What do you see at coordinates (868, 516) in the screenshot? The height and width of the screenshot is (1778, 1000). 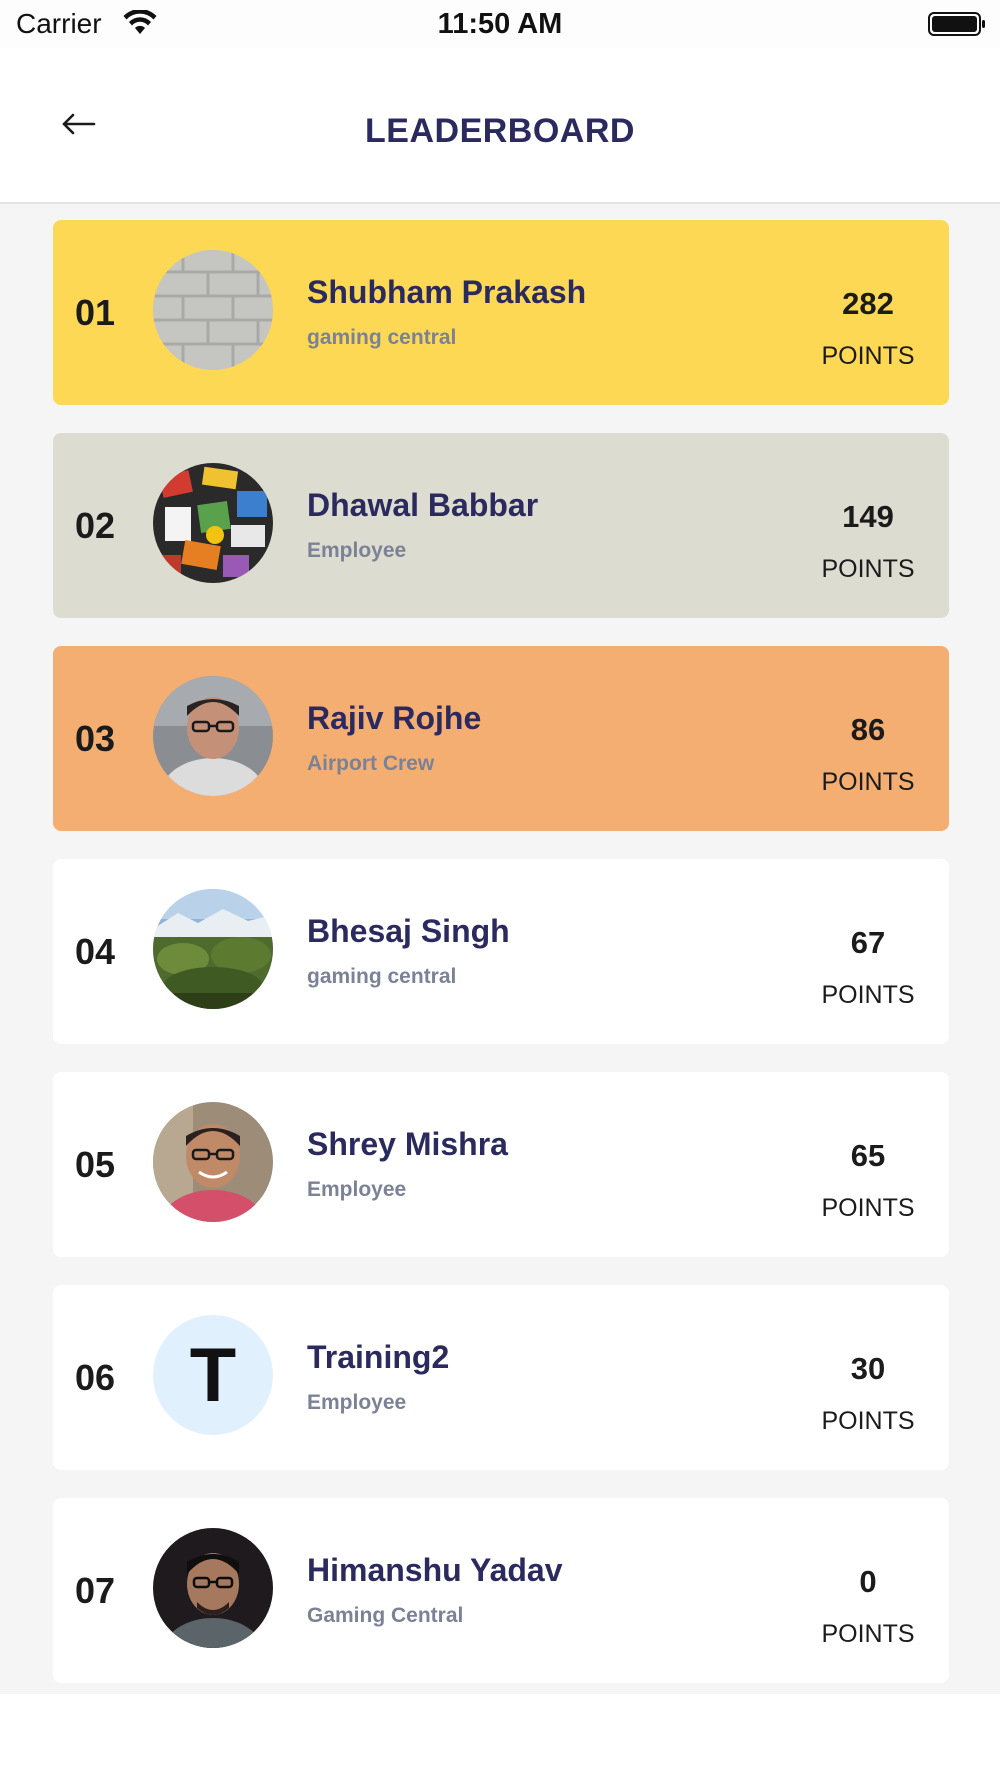 I see `points-value: 149` at bounding box center [868, 516].